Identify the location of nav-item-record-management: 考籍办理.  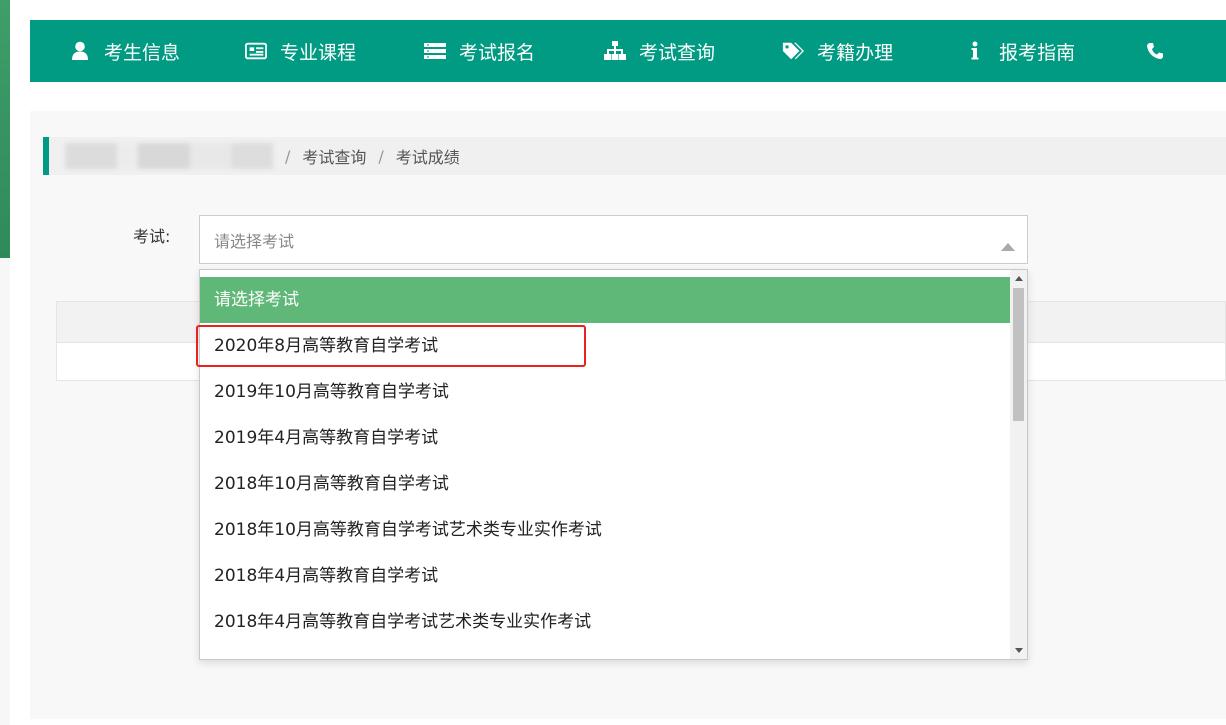
(837, 51).